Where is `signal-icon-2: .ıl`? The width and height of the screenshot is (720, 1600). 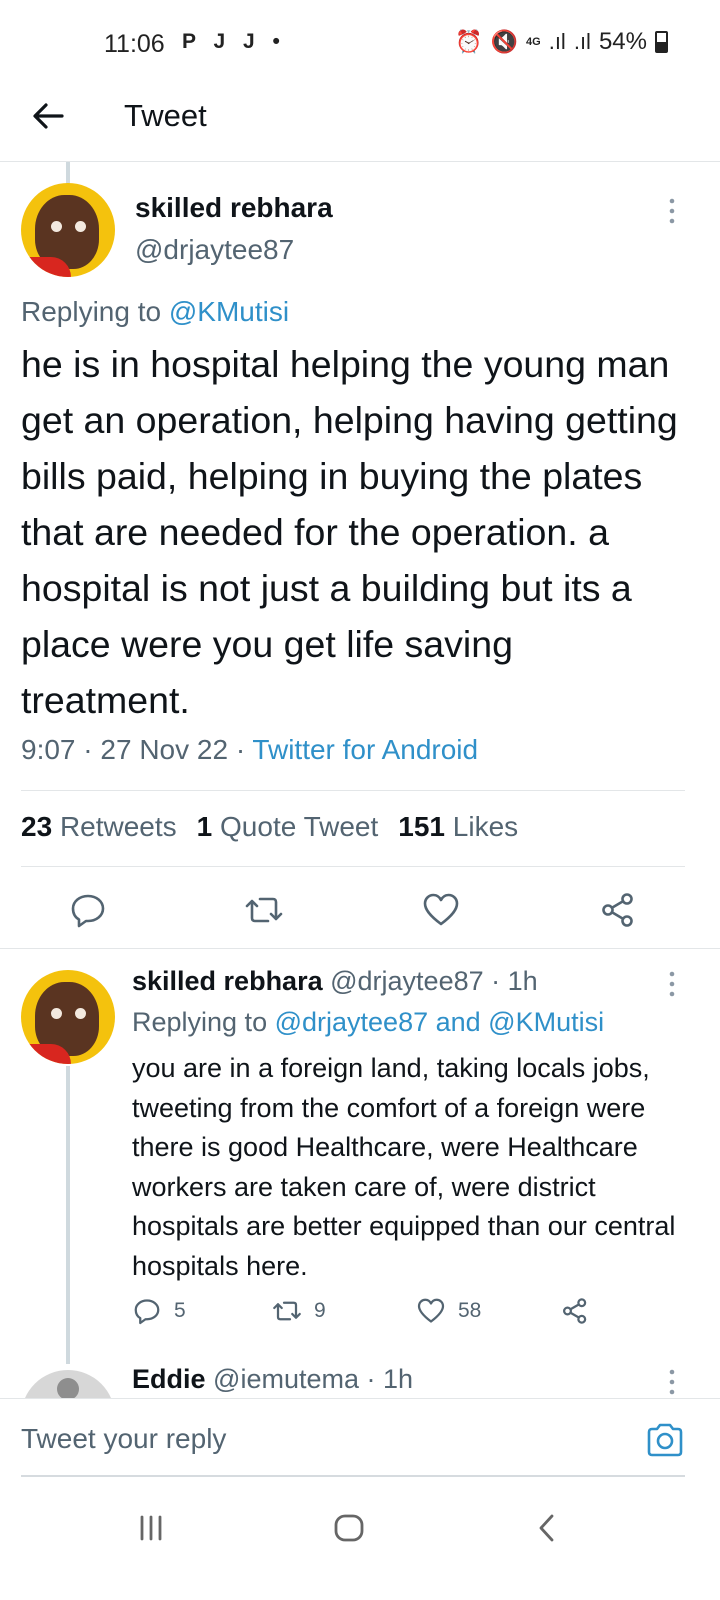 signal-icon-2: .ıl is located at coordinates (582, 41).